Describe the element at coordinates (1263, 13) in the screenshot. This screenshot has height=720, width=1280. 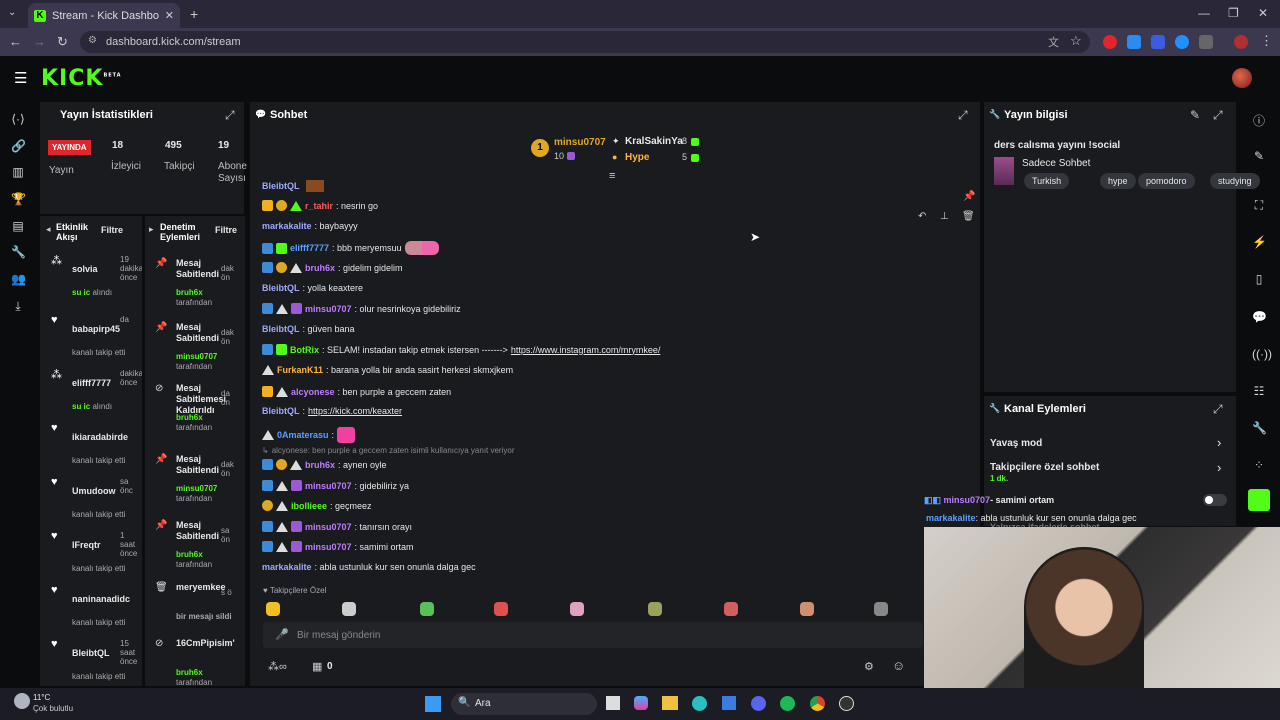
I see `close-window-icon: ✕` at that location.